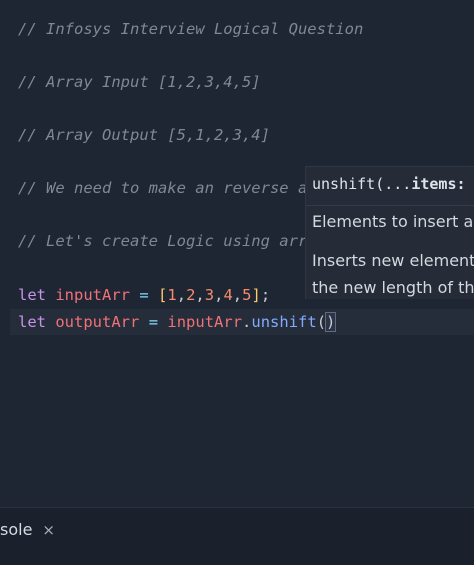 The image size is (474, 565). What do you see at coordinates (172, 241) in the screenshot?
I see `code-comment-line: // Let's create Logic using array` at bounding box center [172, 241].